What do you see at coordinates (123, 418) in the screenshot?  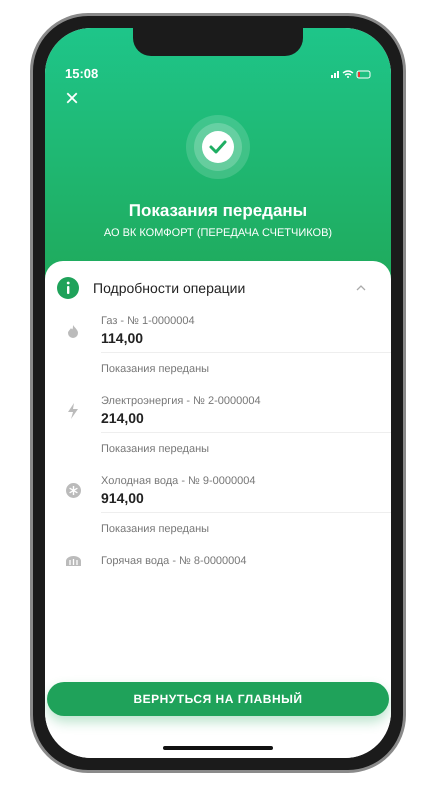 I see `meter-reading: 214,00` at bounding box center [123, 418].